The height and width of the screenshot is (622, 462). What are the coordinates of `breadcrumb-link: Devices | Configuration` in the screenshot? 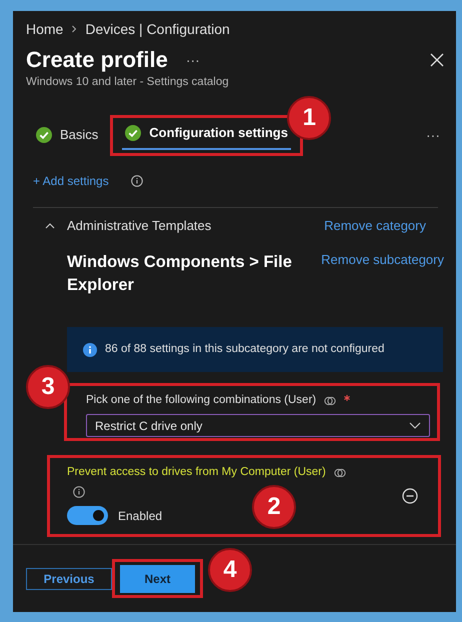 It's located at (157, 29).